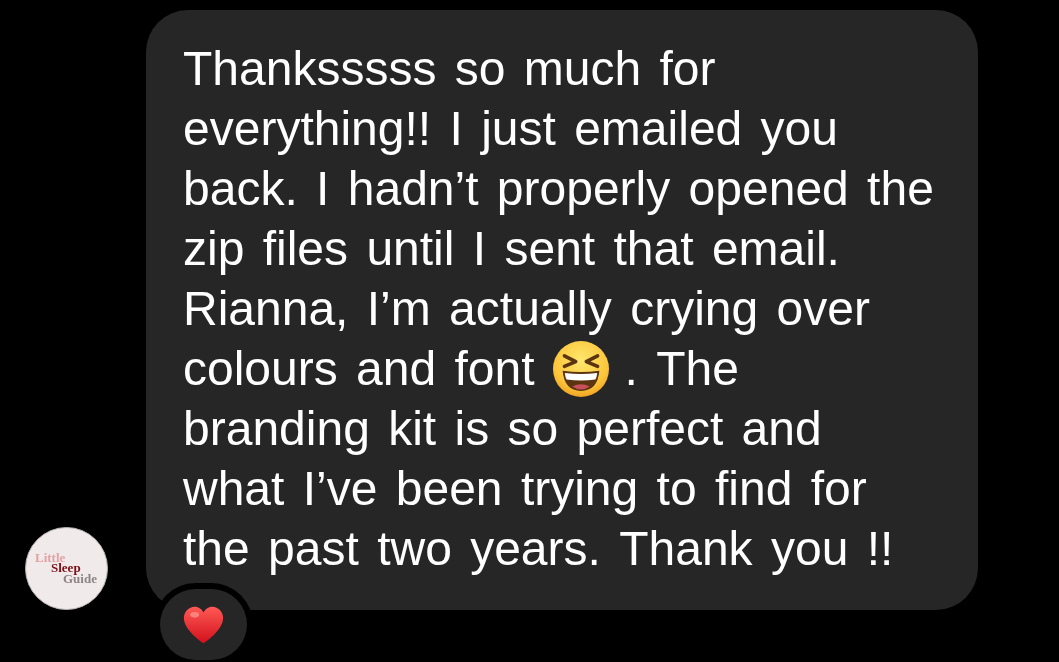 This screenshot has height=662, width=1059. What do you see at coordinates (50, 558) in the screenshot?
I see `logo-text: Little` at bounding box center [50, 558].